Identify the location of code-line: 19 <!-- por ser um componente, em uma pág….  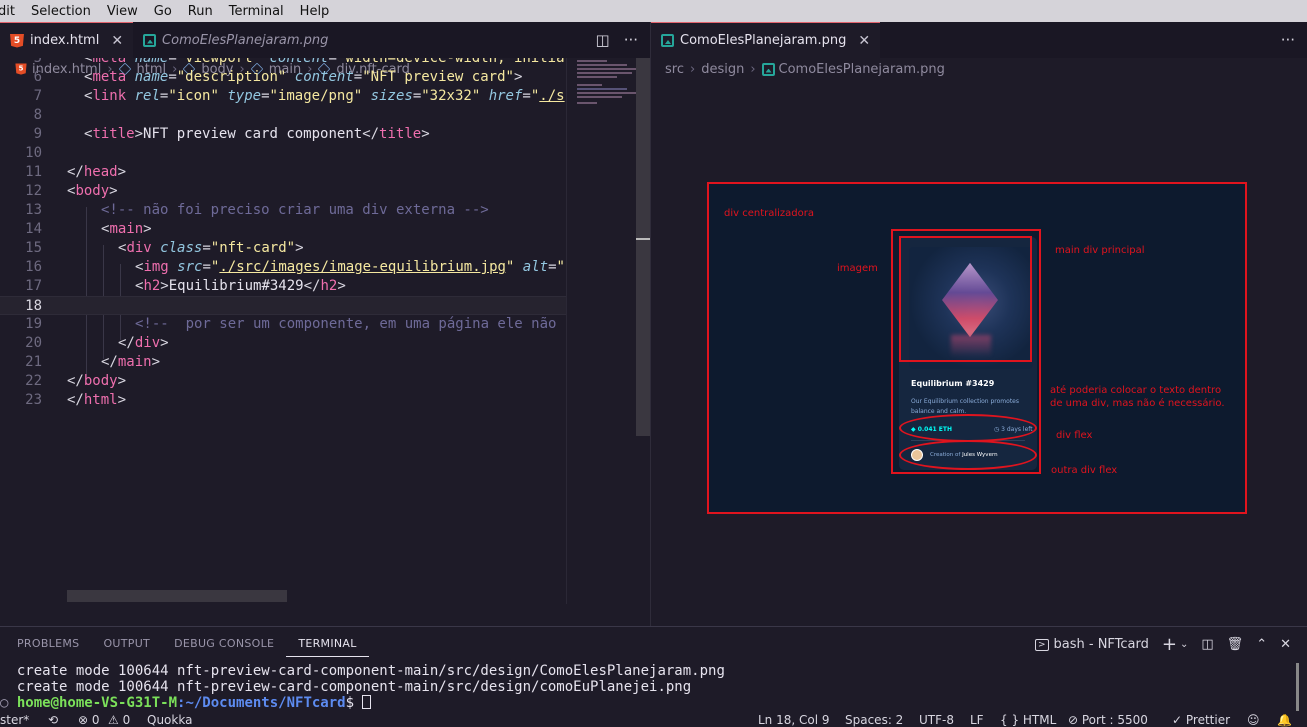
(295, 324).